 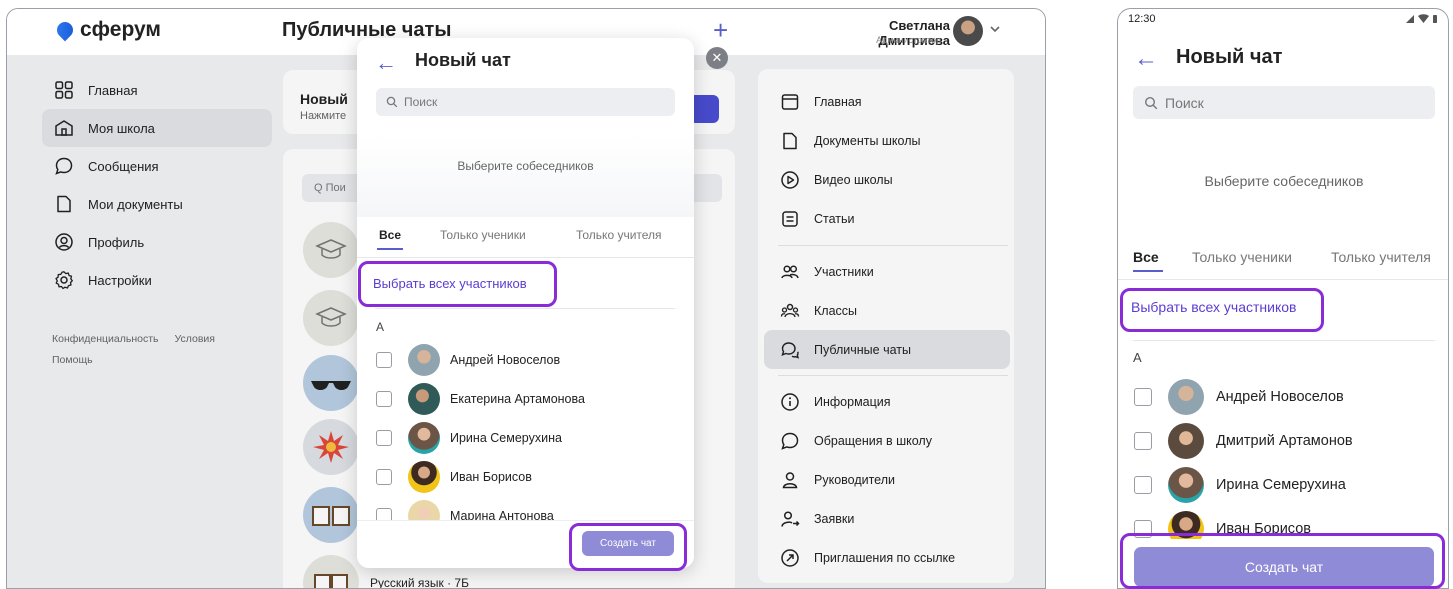 I want to click on list-item: Екатерина Артамонова, so click(x=480, y=399).